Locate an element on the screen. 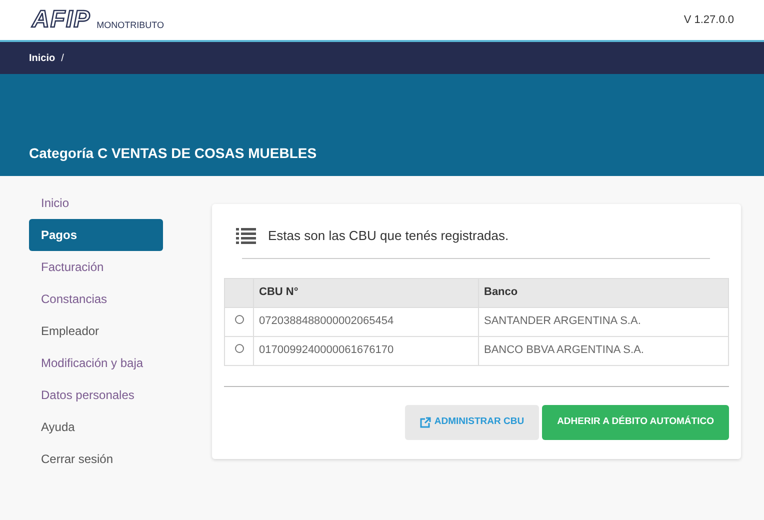 The width and height of the screenshot is (764, 520). sidebar-item: Empleador is located at coordinates (96, 331).